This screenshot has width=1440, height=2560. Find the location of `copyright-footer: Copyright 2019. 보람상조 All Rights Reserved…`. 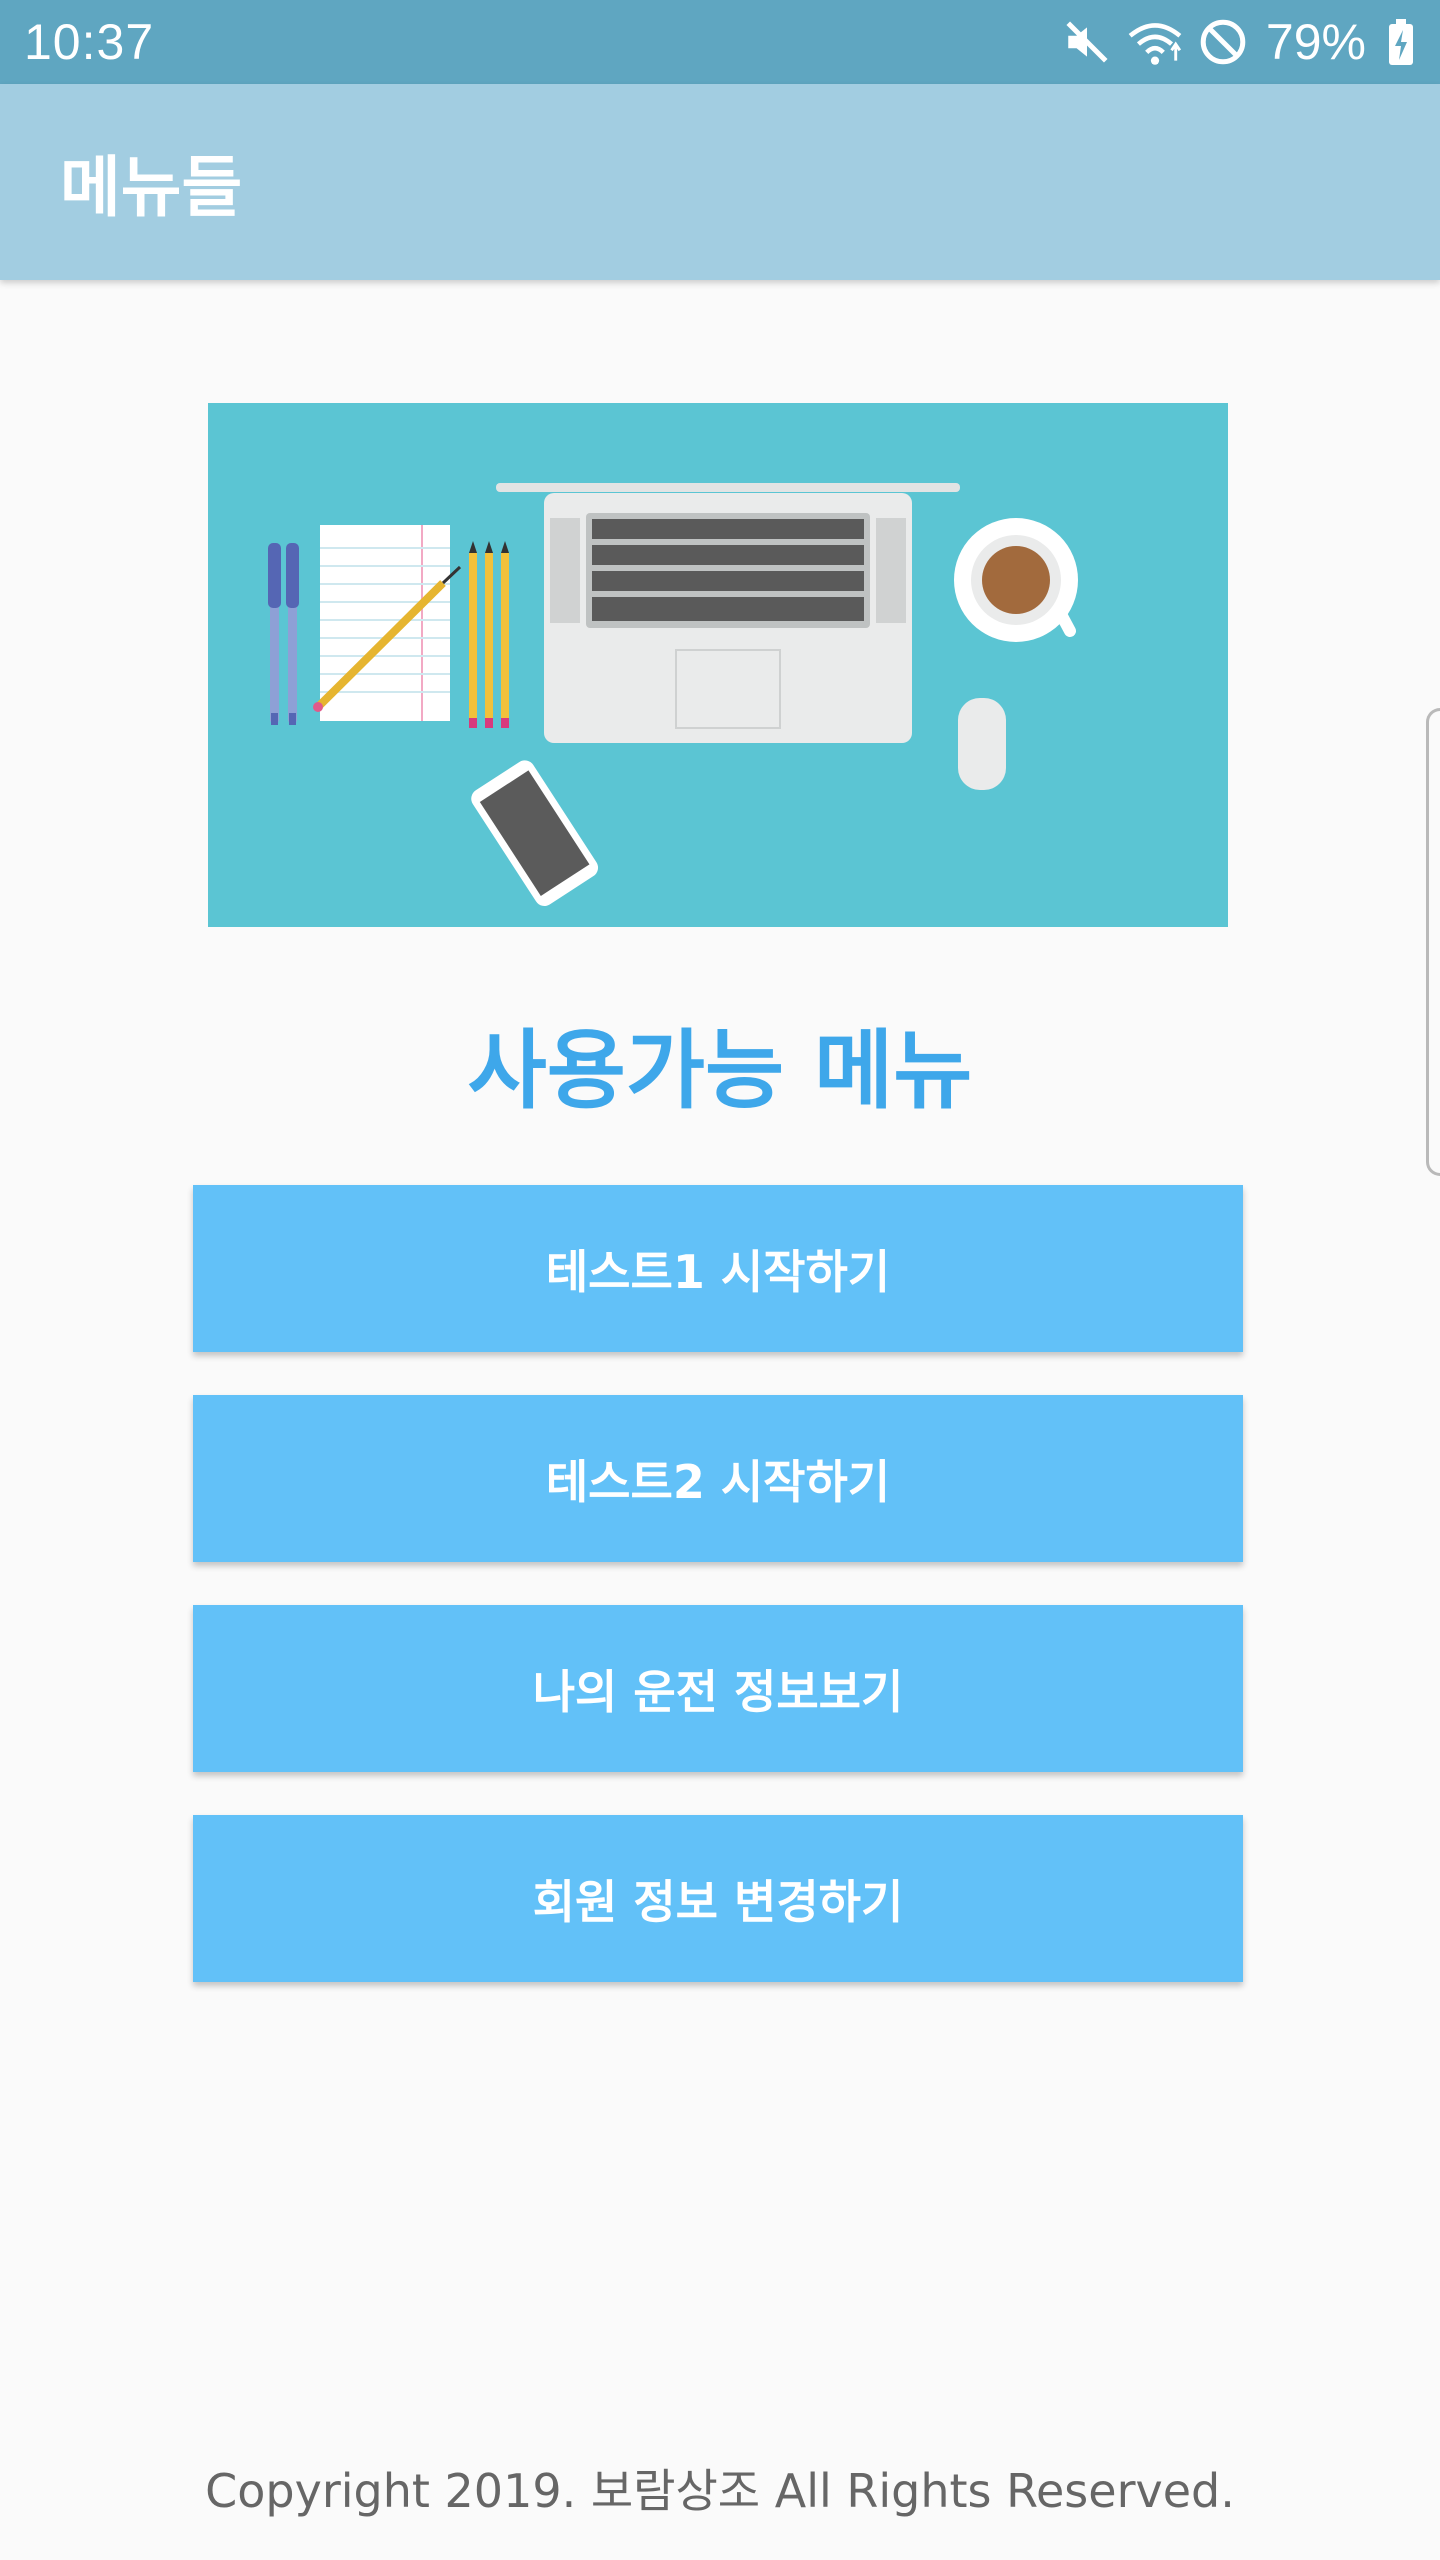

copyright-footer: Copyright 2019. 보람상조 All Rights Reserved… is located at coordinates (720, 2491).